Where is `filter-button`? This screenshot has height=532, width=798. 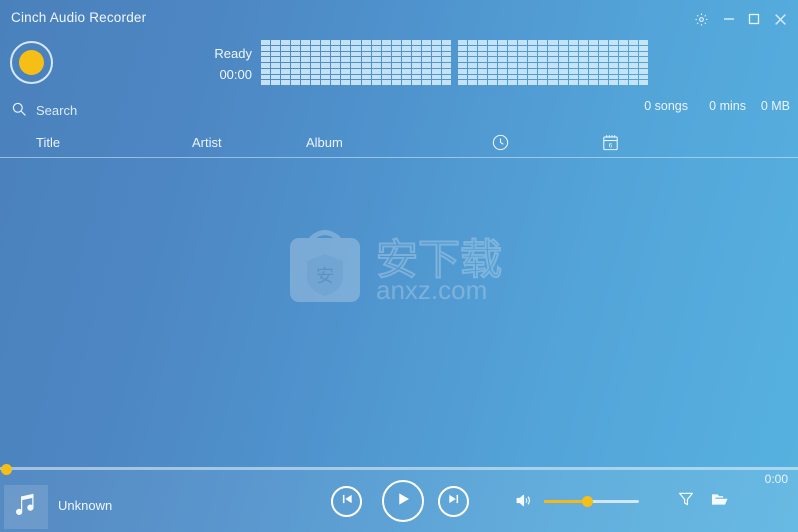
filter-button is located at coordinates (686, 501).